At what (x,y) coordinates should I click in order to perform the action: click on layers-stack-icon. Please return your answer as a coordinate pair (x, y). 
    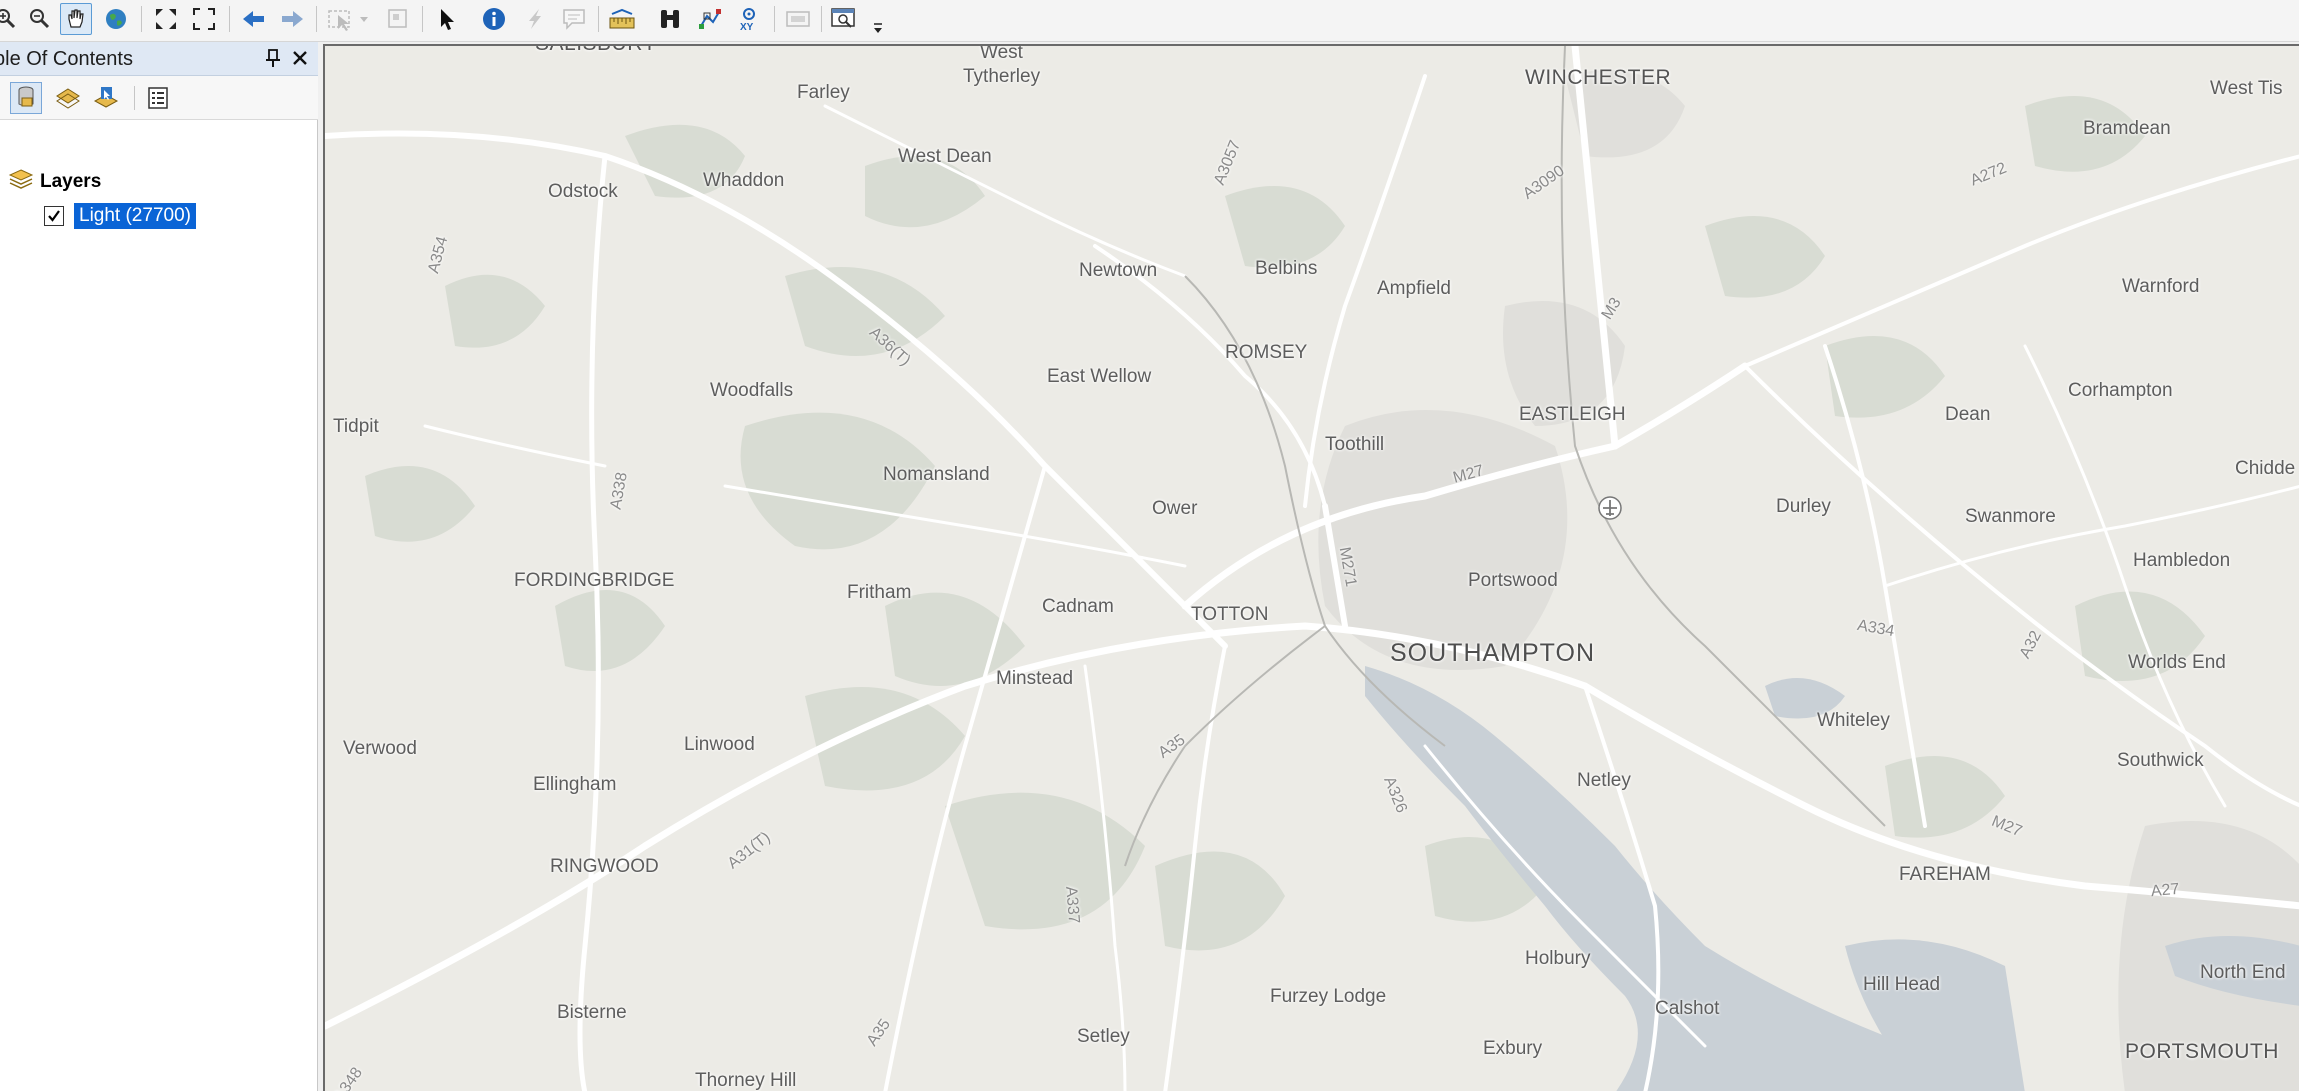
    Looking at the image, I should click on (21, 182).